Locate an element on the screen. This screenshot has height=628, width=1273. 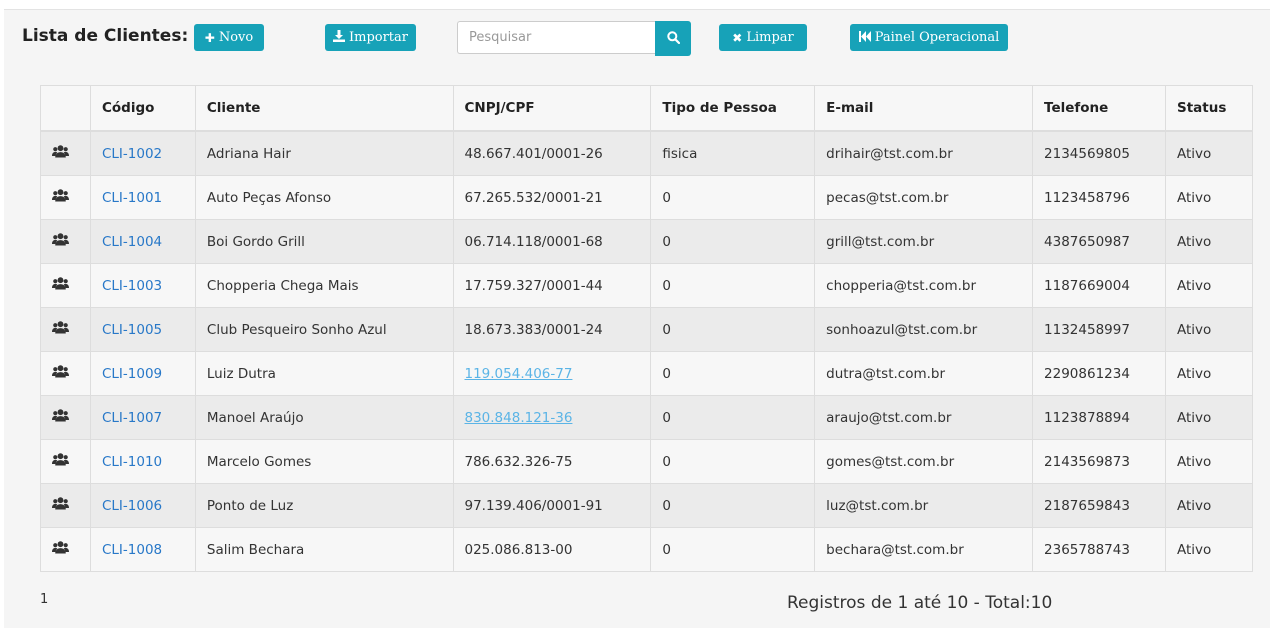
client-phone-cell: 2365788743 is located at coordinates (1099, 549).